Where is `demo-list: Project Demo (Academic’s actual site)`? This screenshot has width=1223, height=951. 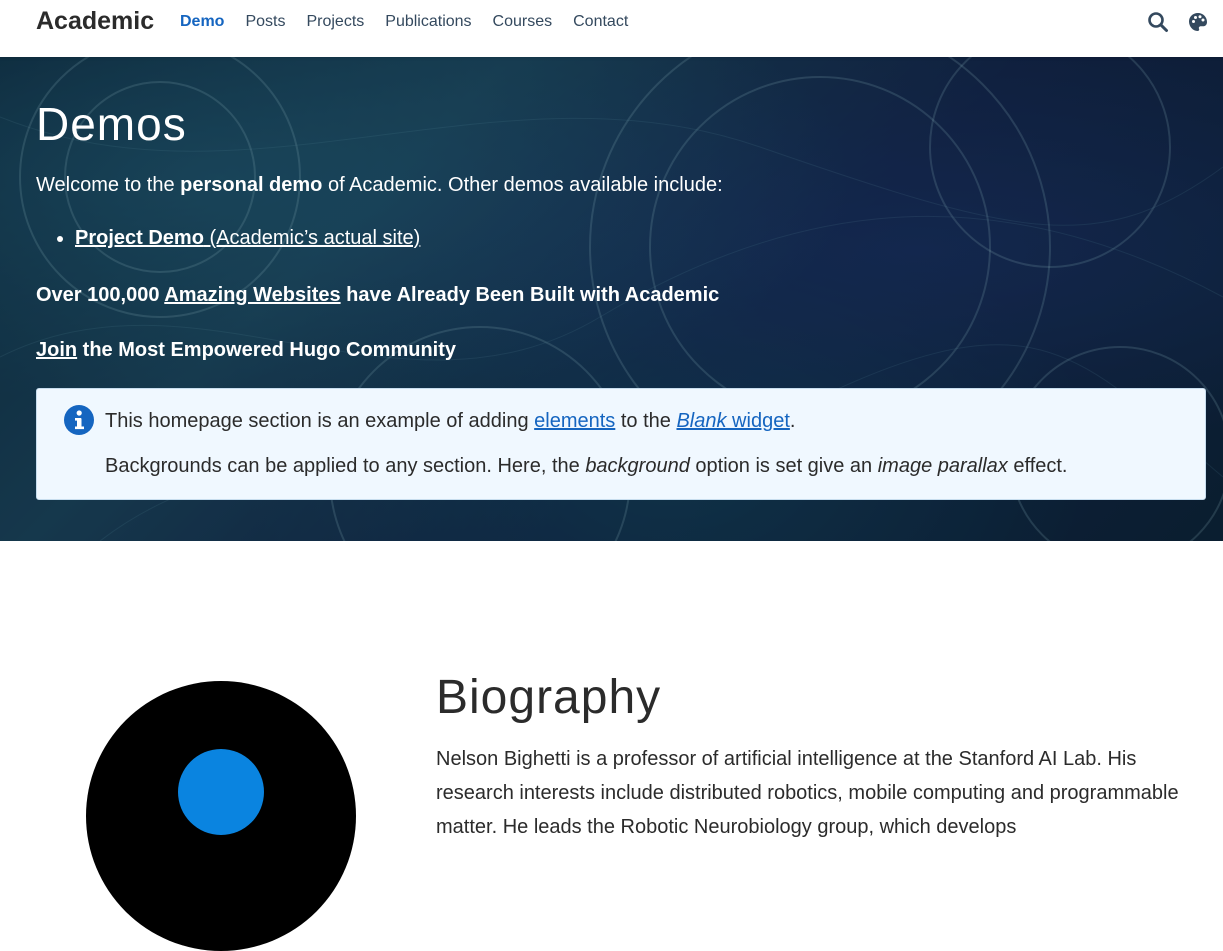 demo-list: Project Demo (Academic’s actual site) is located at coordinates (228, 238).